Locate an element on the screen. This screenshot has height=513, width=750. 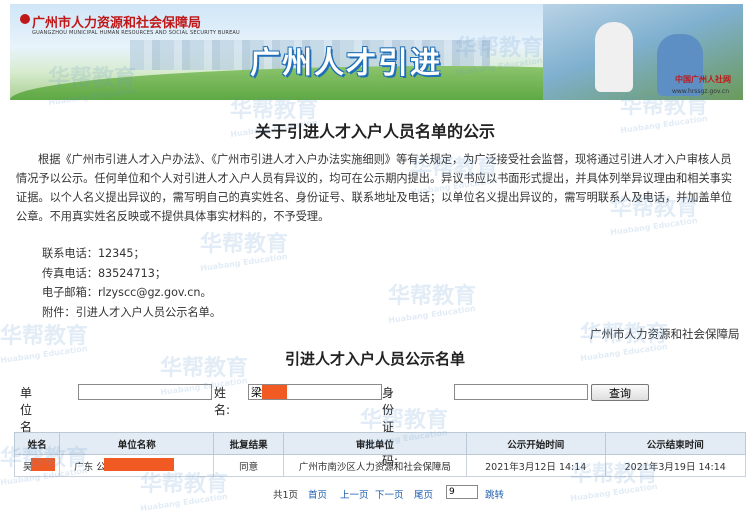
bureau-logo-icon is located at coordinates (25, 19).